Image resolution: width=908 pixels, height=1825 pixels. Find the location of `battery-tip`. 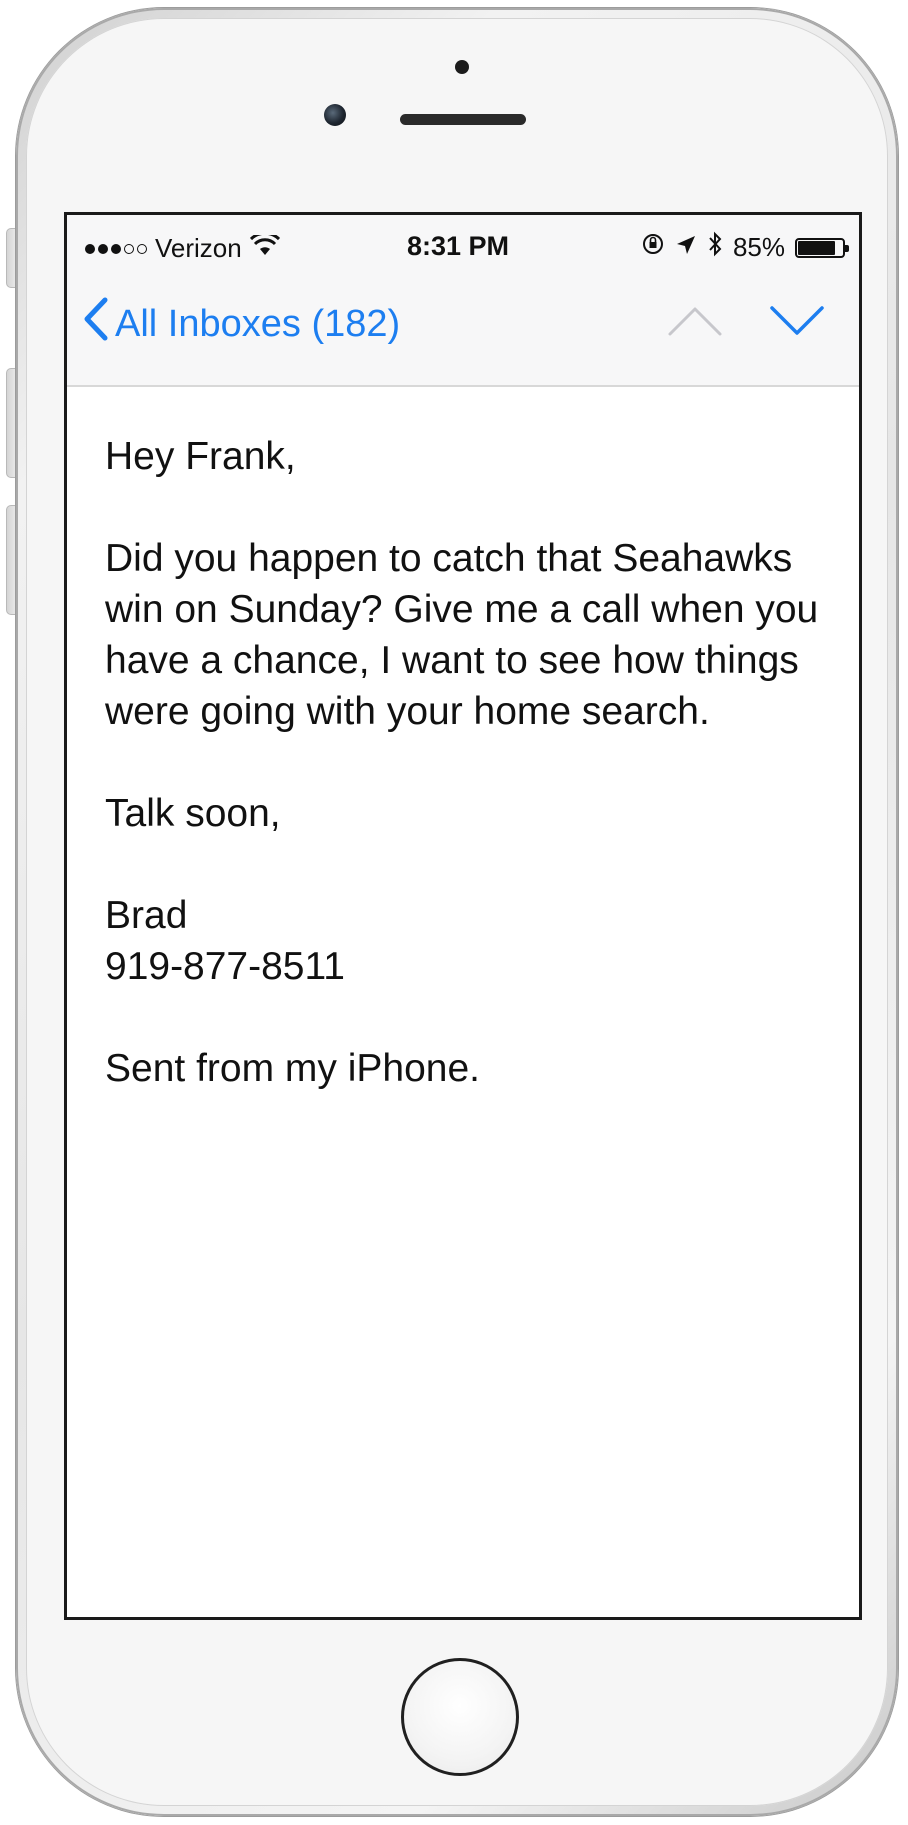

battery-tip is located at coordinates (847, 248).